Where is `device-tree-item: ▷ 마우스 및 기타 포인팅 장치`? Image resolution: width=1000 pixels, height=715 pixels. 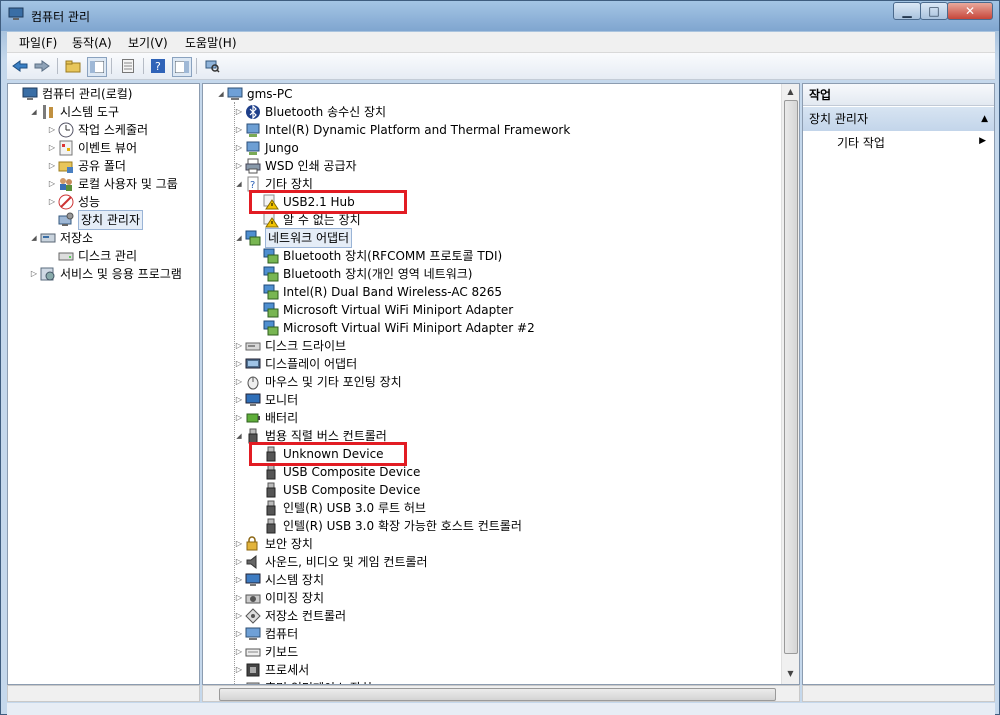
device-tree-item: ▷ 마우스 및 기타 포인팅 장치 is located at coordinates (317, 382).